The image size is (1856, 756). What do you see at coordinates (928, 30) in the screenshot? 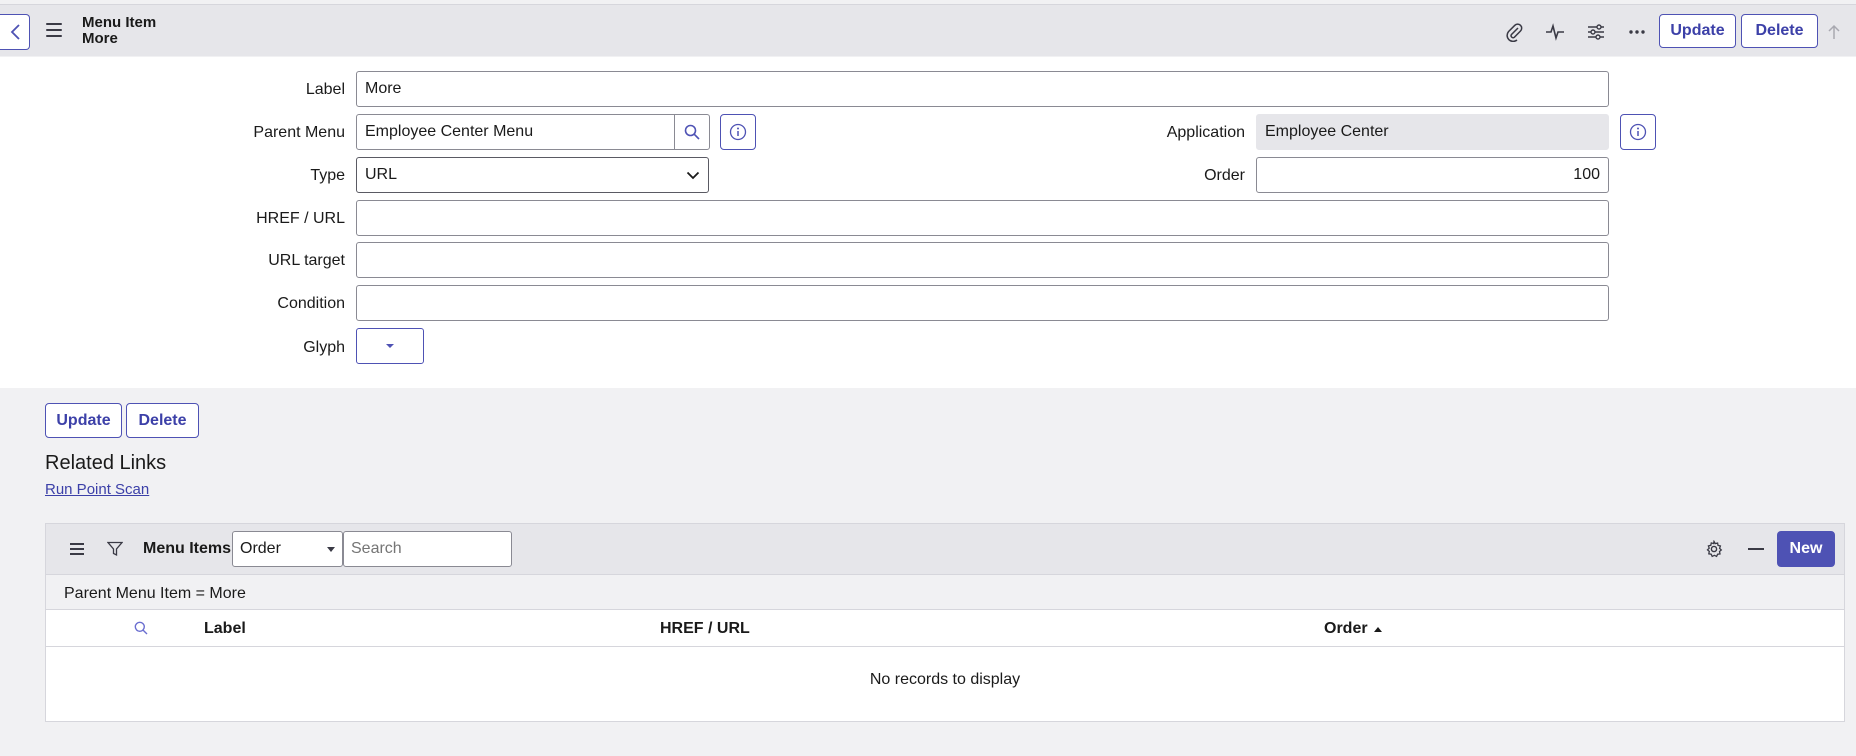
I see `form-header: Menu Item More Update Delete` at bounding box center [928, 30].